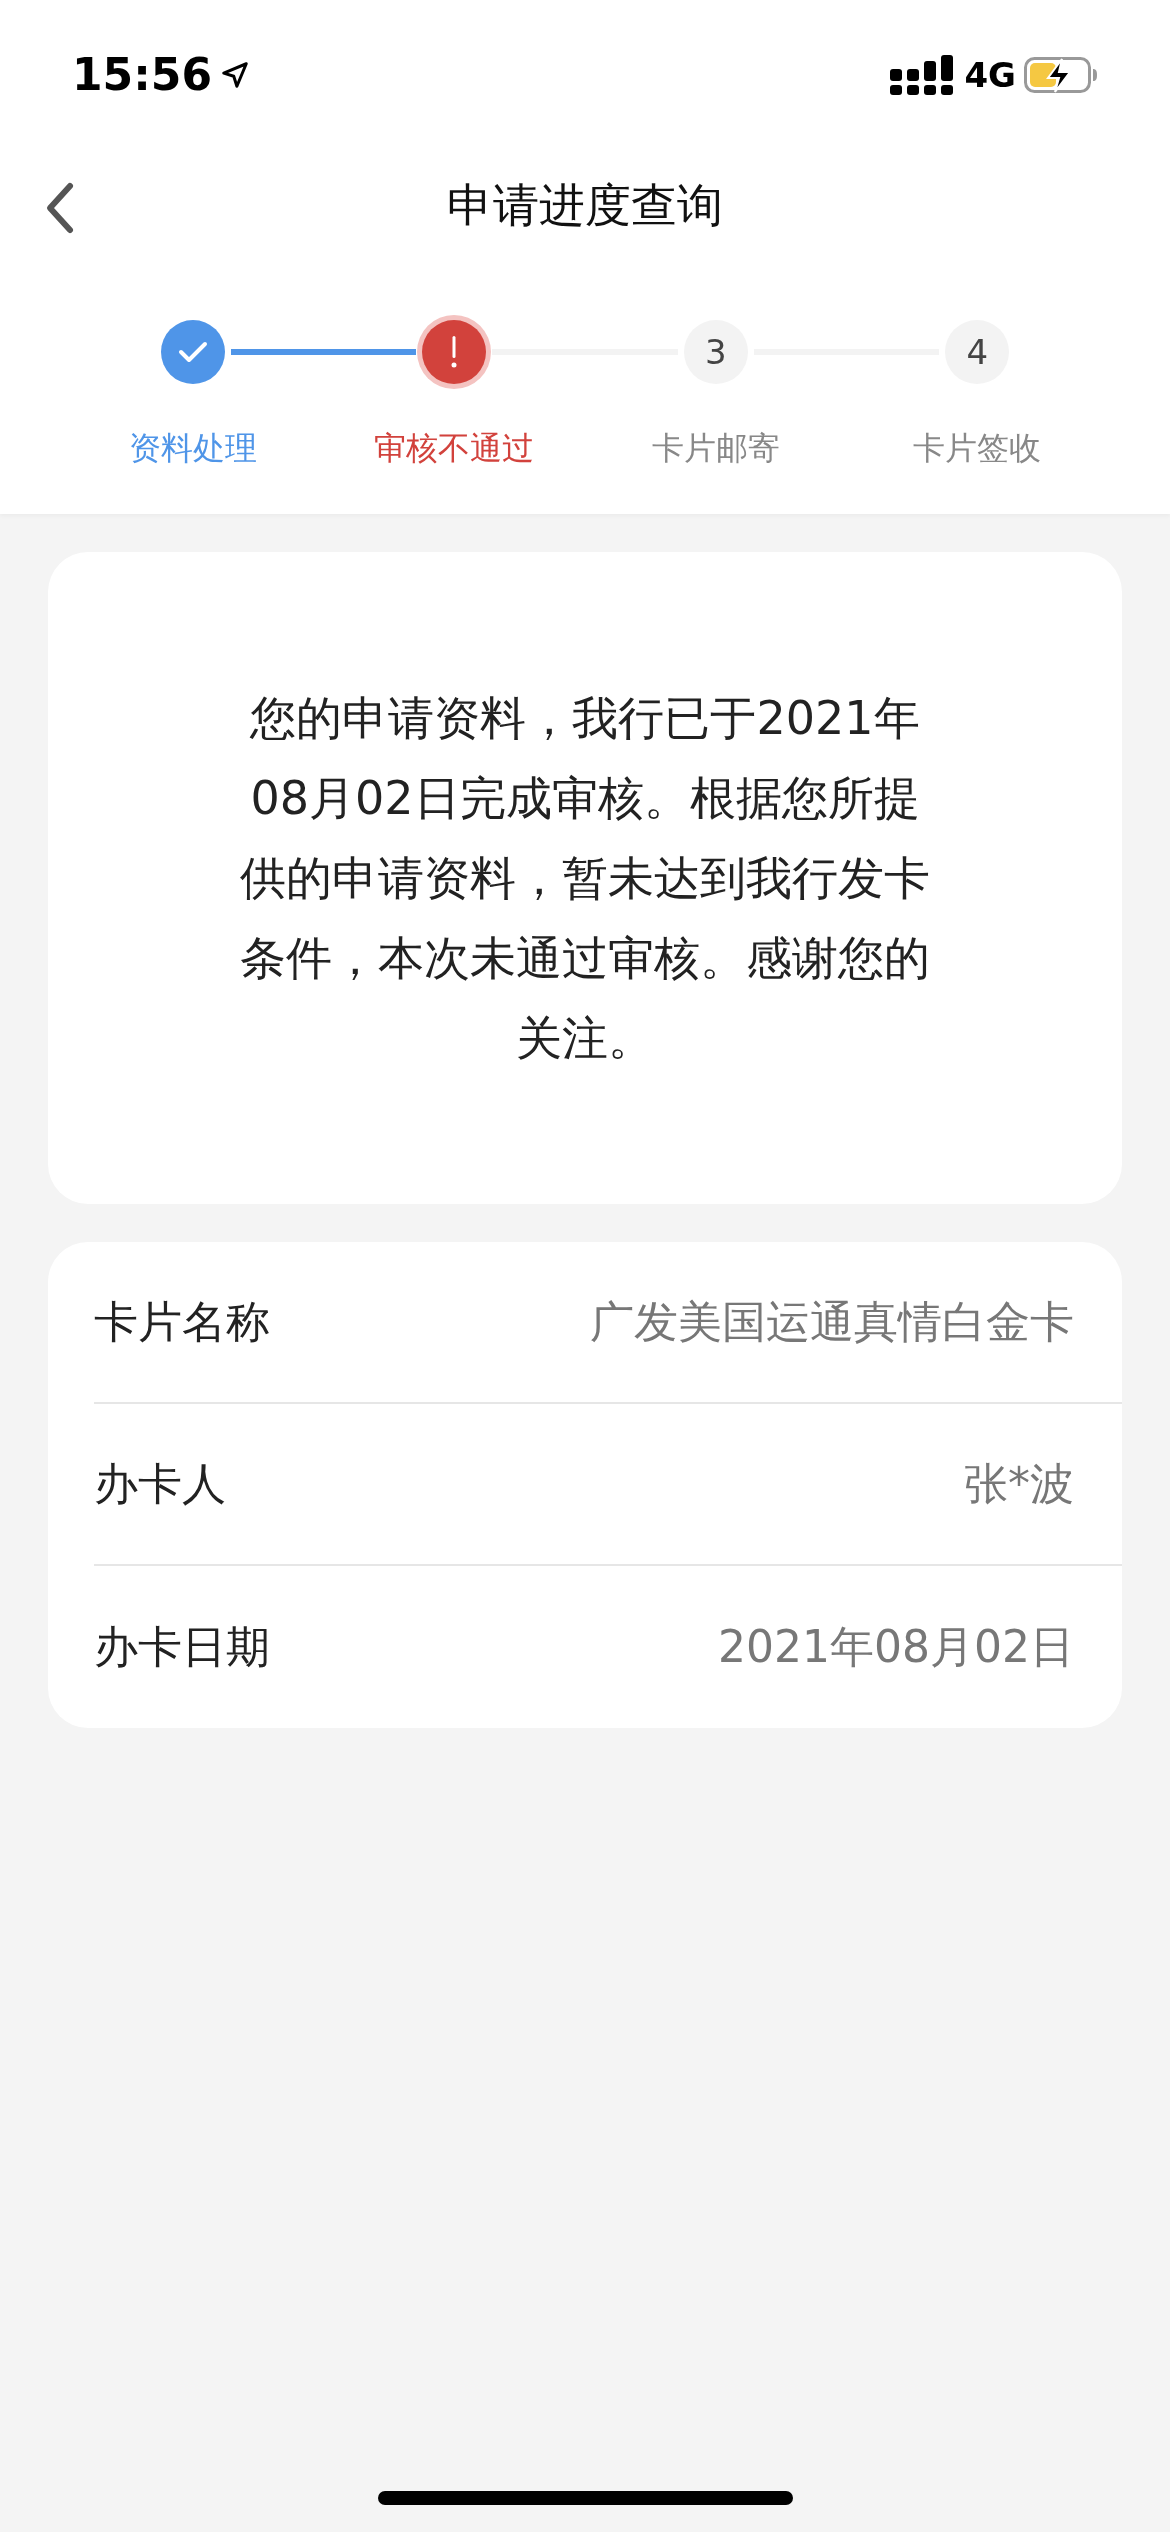 This screenshot has width=1170, height=2532. Describe the element at coordinates (990, 75) in the screenshot. I see `network-label: 4G` at that location.